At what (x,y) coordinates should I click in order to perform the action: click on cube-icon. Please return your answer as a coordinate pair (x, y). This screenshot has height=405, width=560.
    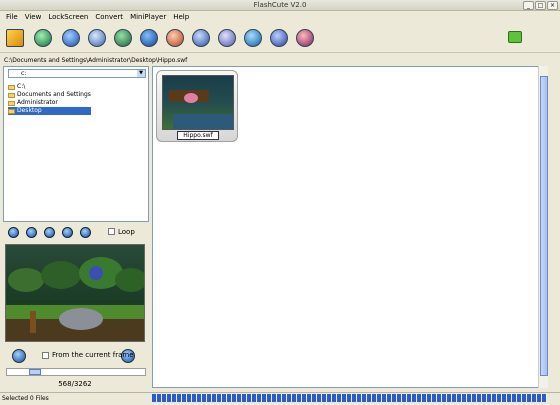
    Looking at the image, I should click on (97, 38).